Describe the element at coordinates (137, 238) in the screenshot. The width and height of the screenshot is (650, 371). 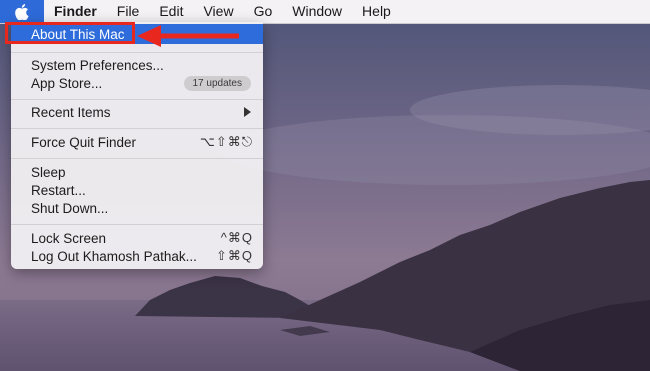
I see `menu-item-lock-screen: Lock Screen ^⌘Q` at that location.